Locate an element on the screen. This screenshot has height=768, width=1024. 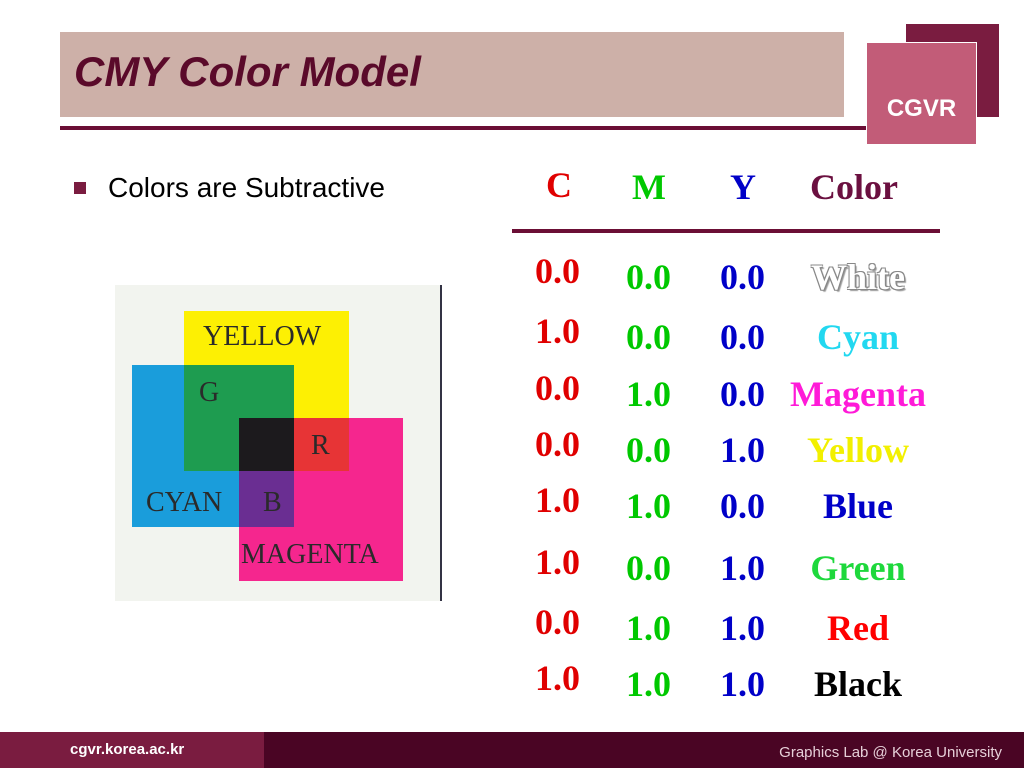
label-g: G is located at coordinates (209, 392).